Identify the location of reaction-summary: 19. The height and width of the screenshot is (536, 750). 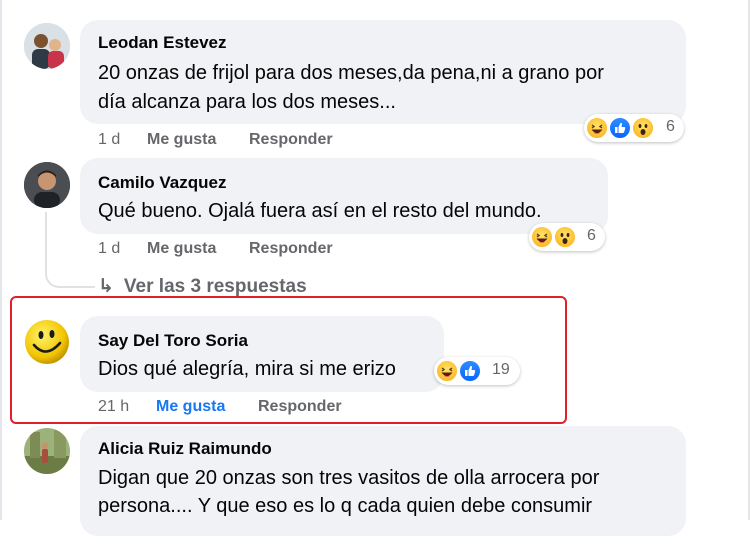
(477, 371).